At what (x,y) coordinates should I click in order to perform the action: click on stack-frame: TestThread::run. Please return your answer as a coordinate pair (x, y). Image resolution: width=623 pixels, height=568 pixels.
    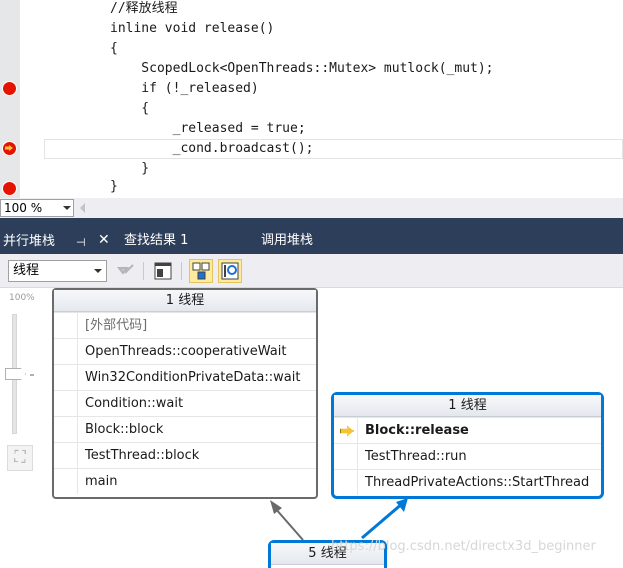
    Looking at the image, I should click on (467, 456).